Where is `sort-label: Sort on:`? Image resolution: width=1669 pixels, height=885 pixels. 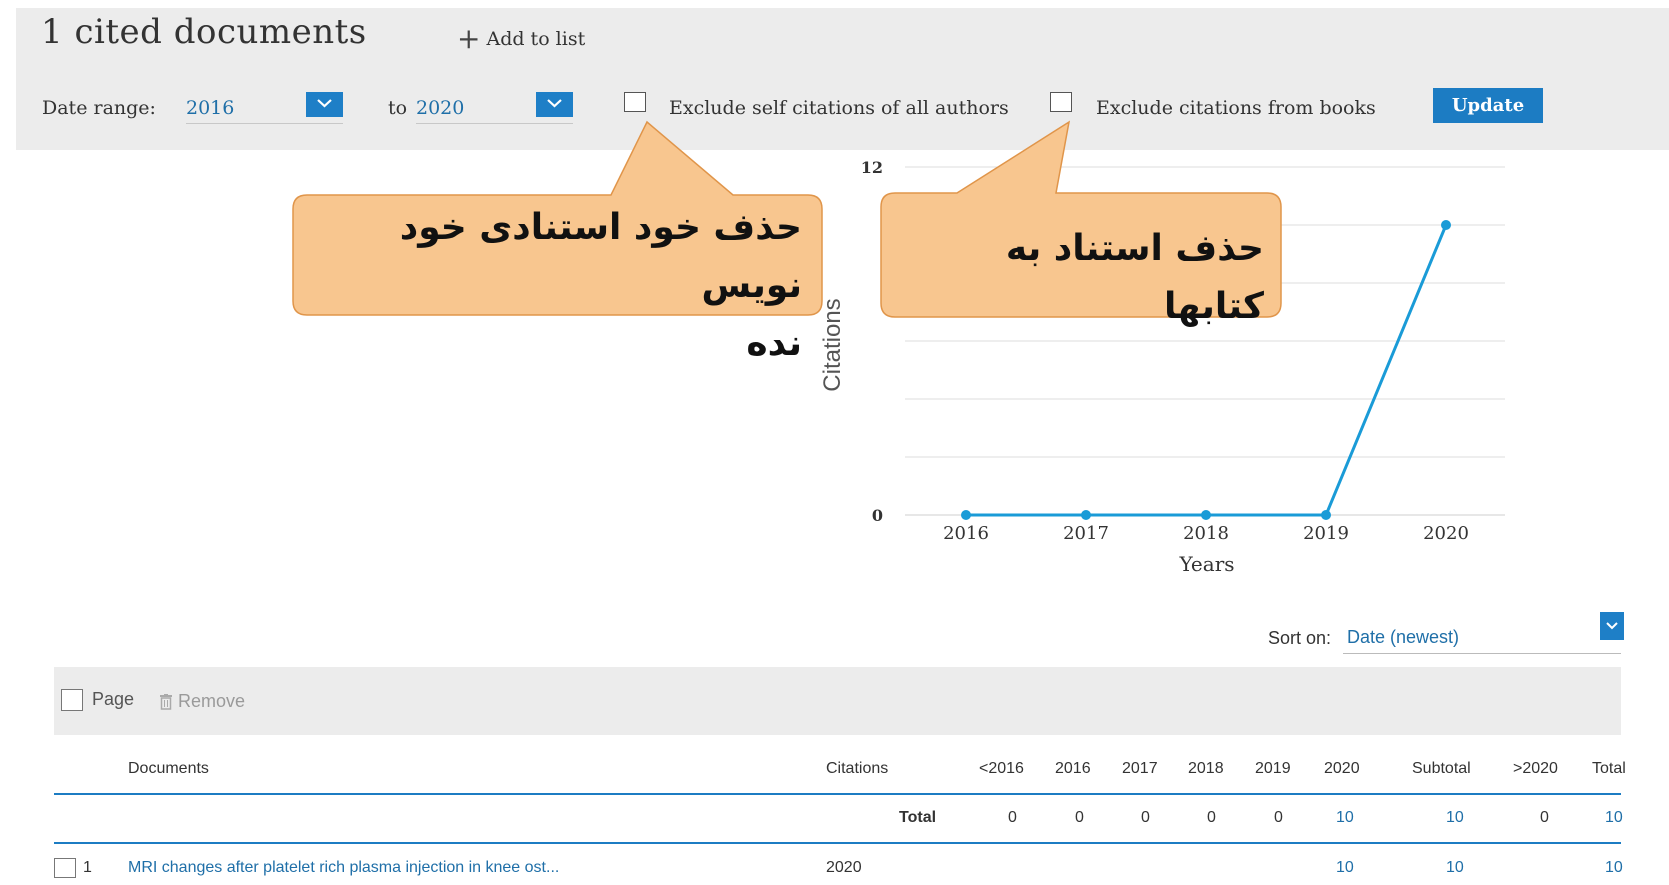 sort-label: Sort on: is located at coordinates (1300, 638).